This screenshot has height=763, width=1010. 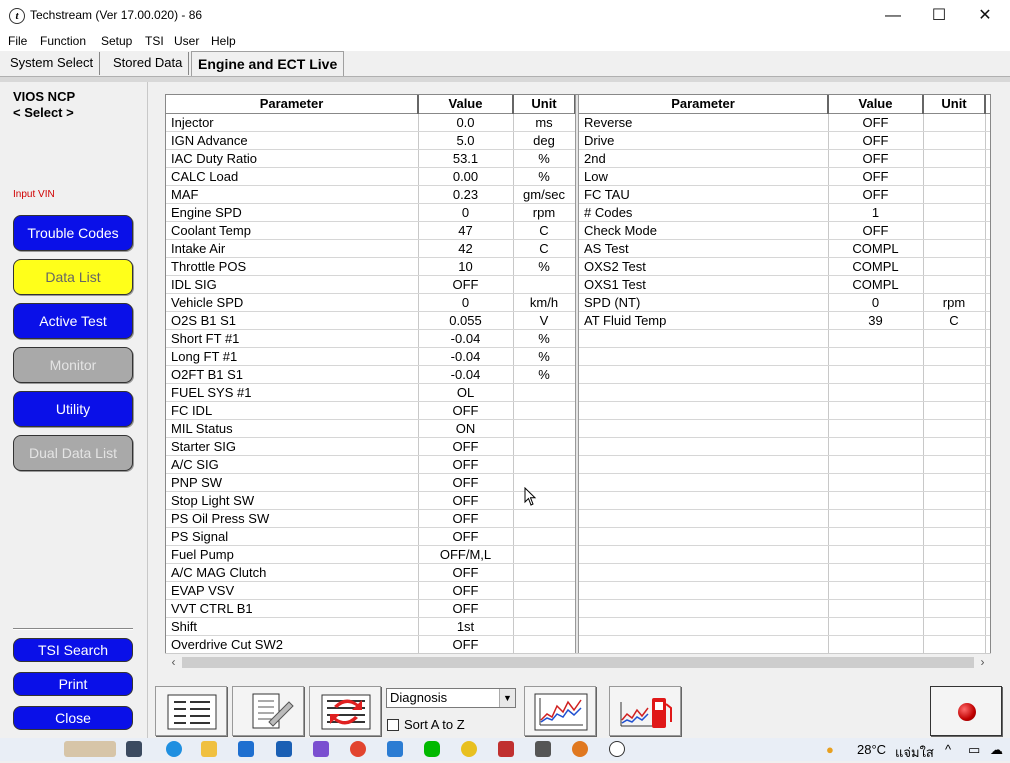 I want to click on table-row: FC TAU OFF, so click(x=784, y=194).